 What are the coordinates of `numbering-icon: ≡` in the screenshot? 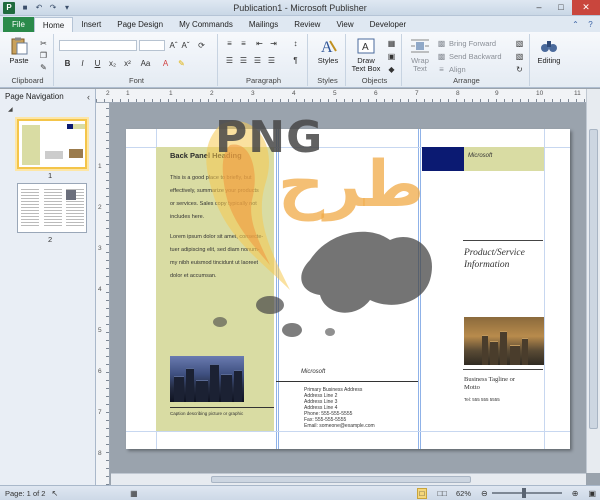 It's located at (243, 43).